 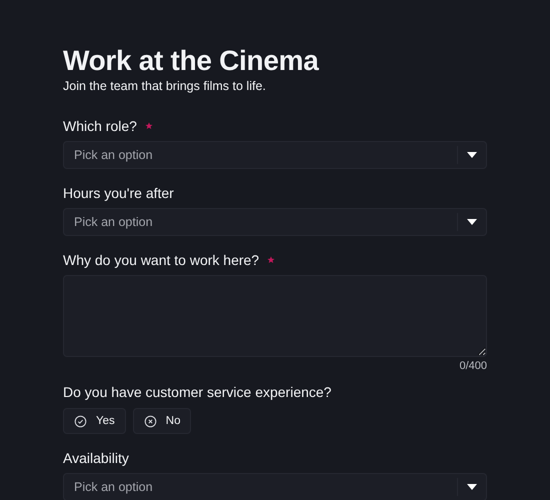 What do you see at coordinates (197, 392) in the screenshot?
I see `field-label: Do you have customer service experience?` at bounding box center [197, 392].